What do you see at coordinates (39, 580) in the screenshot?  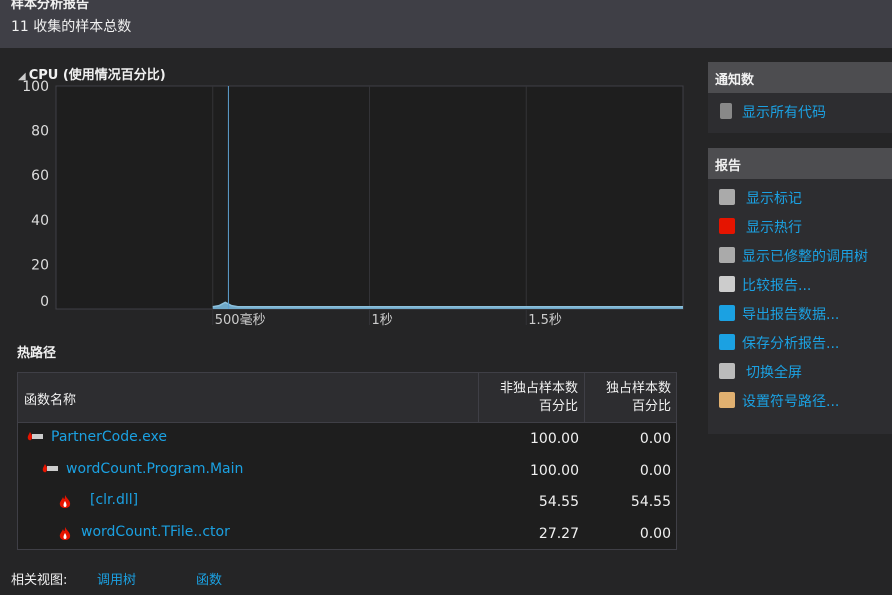 I see `related-views-label: 相关视图:` at bounding box center [39, 580].